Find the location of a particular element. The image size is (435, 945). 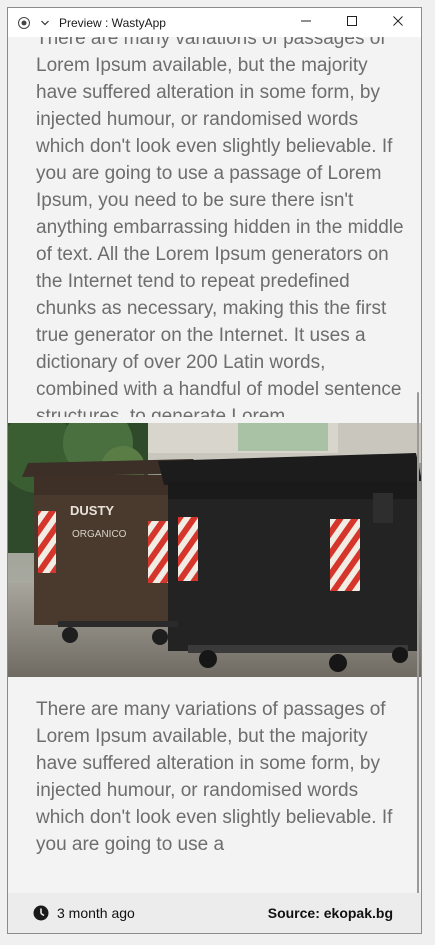

article-footer: 3 month ago Source: ekopak.bg is located at coordinates (214, 913).